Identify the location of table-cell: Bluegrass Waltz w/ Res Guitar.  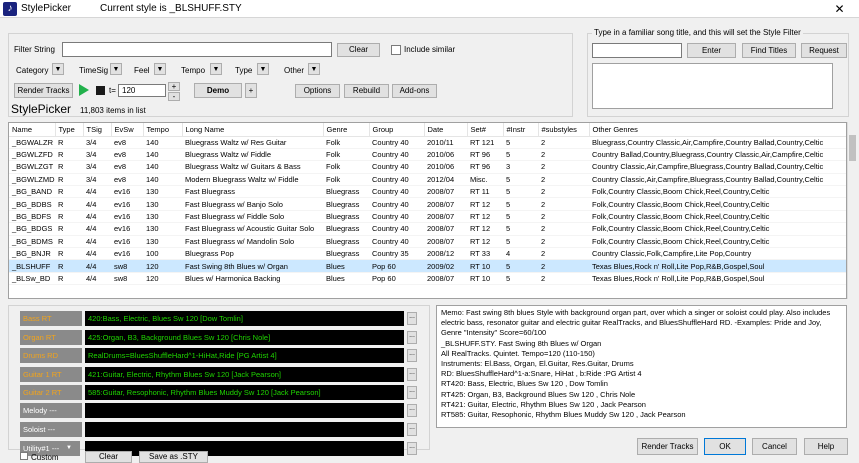
(252, 142).